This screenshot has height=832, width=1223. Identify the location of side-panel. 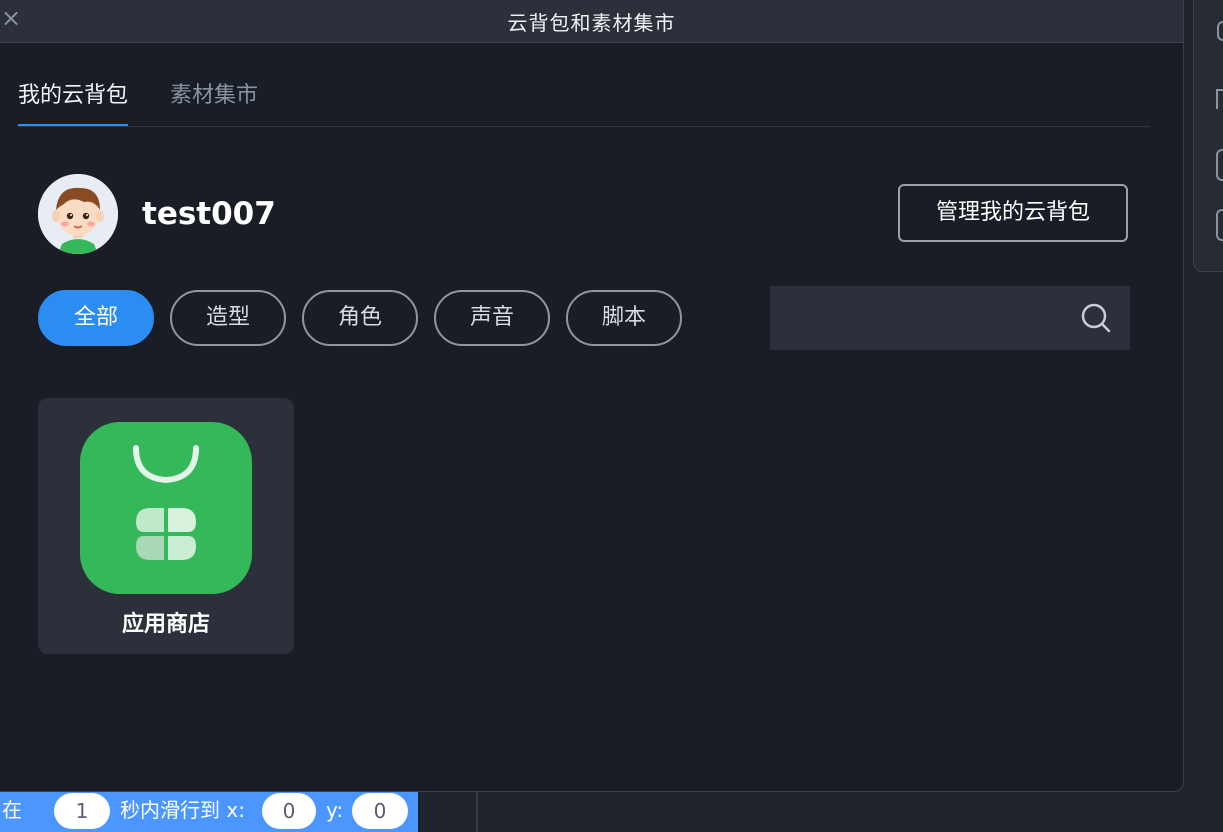
(1208, 136).